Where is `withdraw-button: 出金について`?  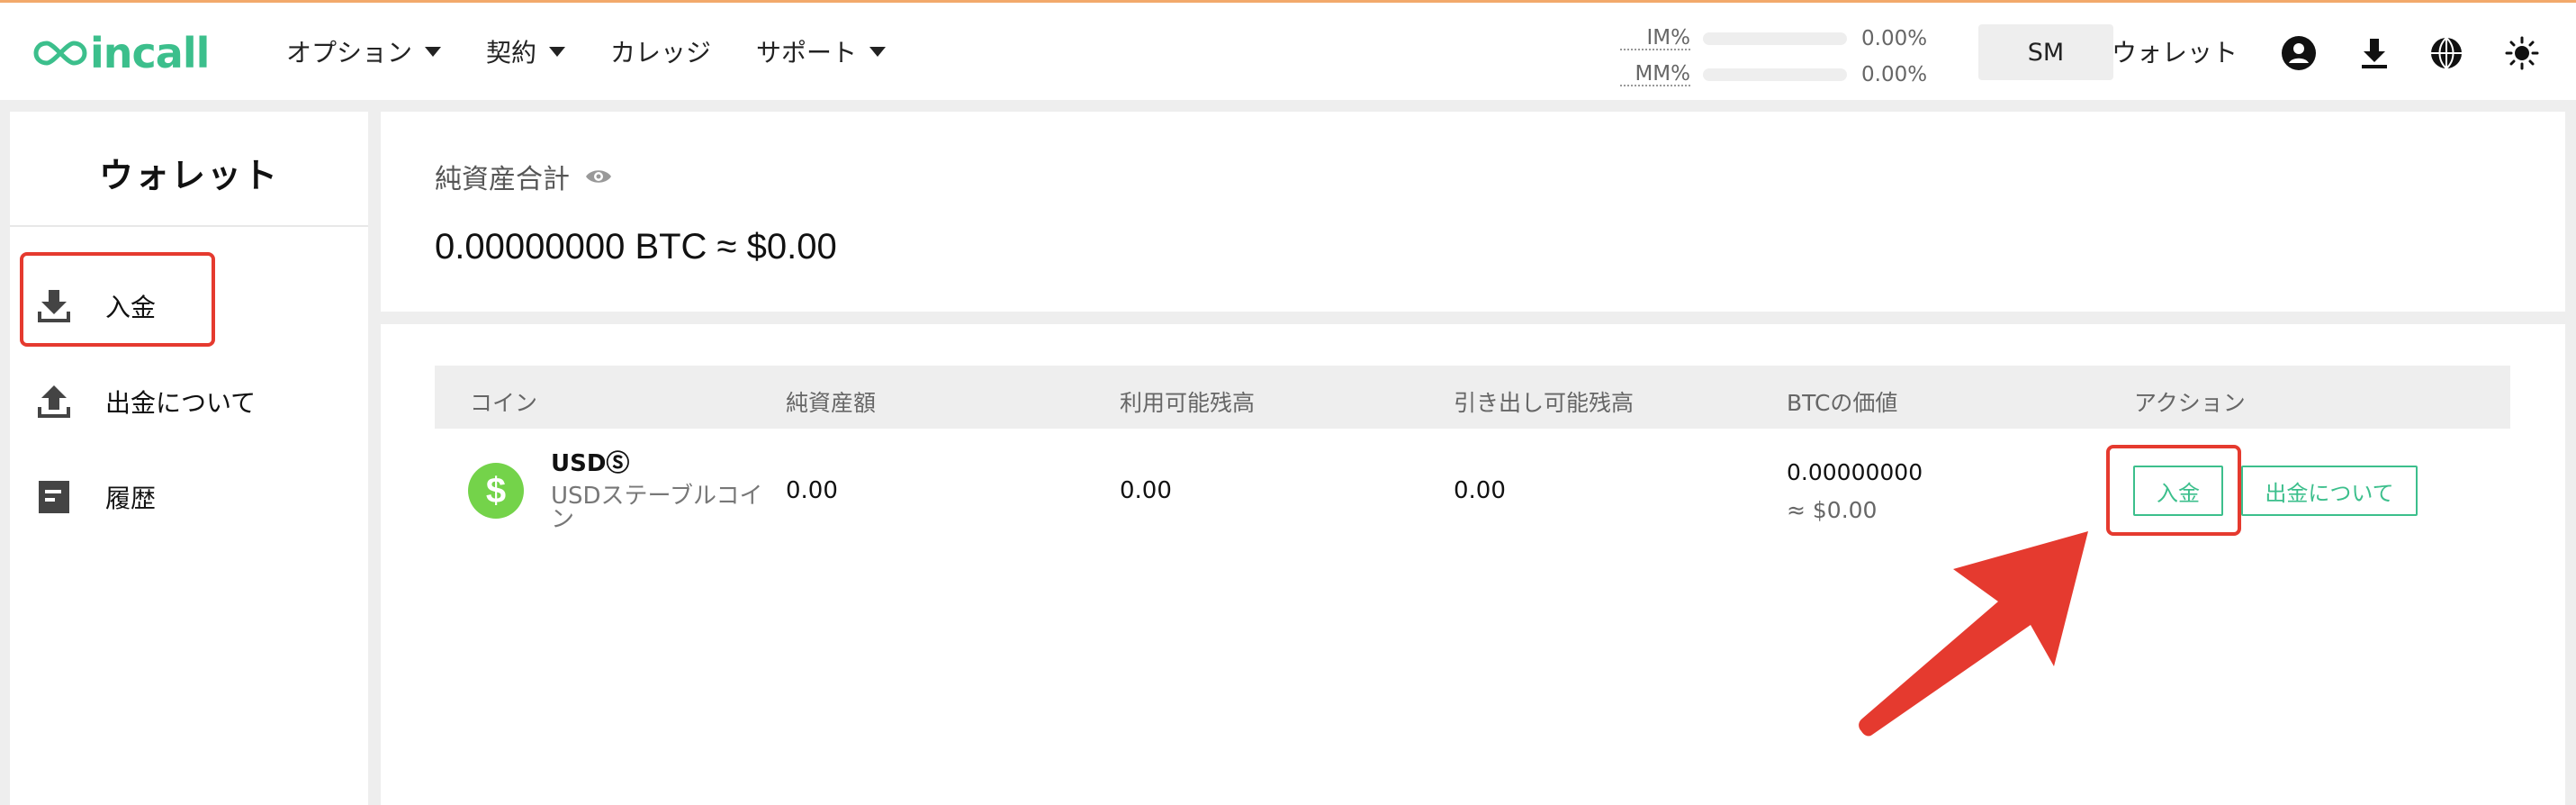 withdraw-button: 出金について is located at coordinates (2329, 491).